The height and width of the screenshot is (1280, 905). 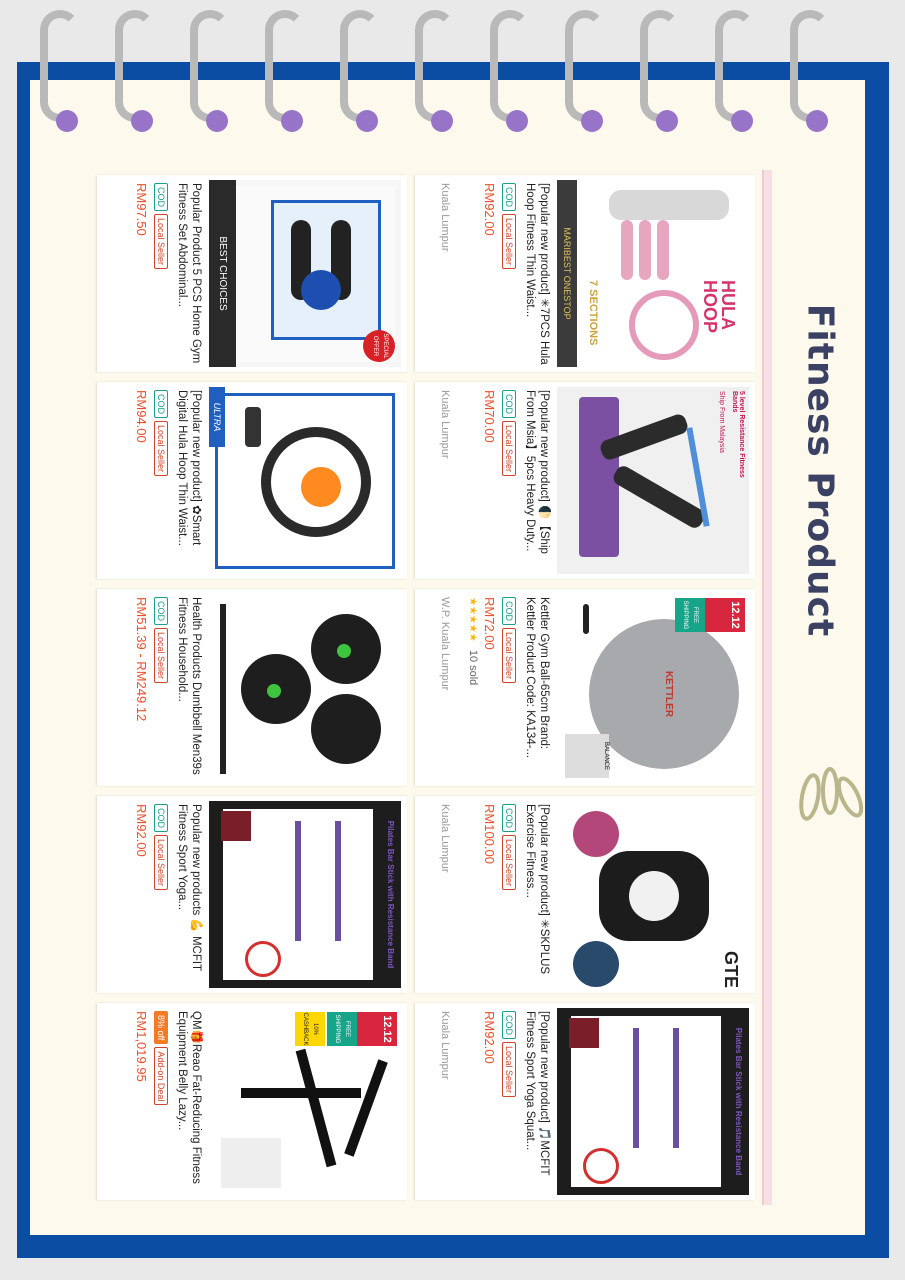 I want to click on sold-count: 10 sold, so click(x=473, y=667).